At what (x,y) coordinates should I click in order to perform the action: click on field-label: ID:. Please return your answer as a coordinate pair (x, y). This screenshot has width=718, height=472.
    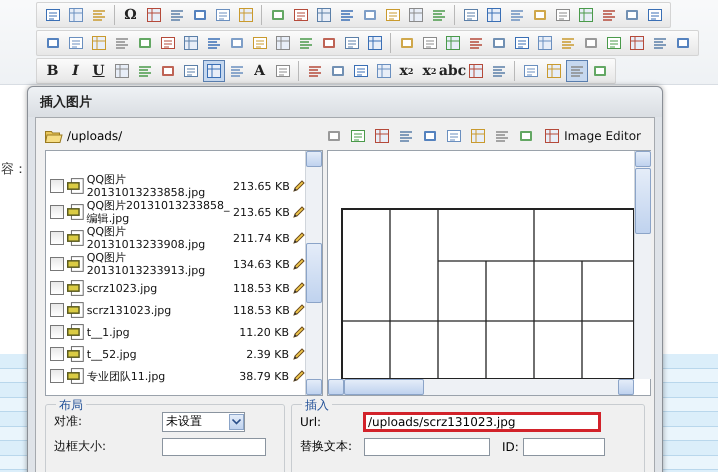
    Looking at the image, I should click on (510, 447).